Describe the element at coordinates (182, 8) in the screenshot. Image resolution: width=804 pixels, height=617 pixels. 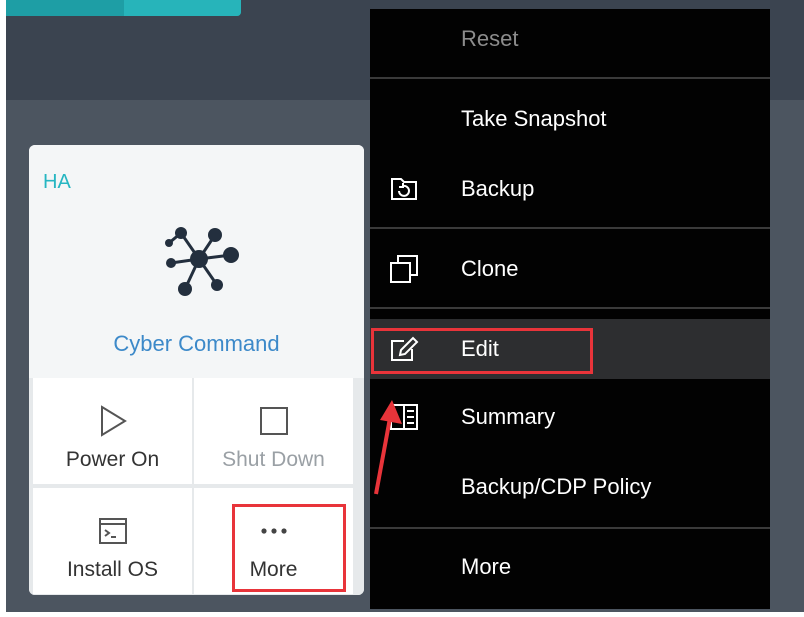
I see `top-tab-active` at that location.